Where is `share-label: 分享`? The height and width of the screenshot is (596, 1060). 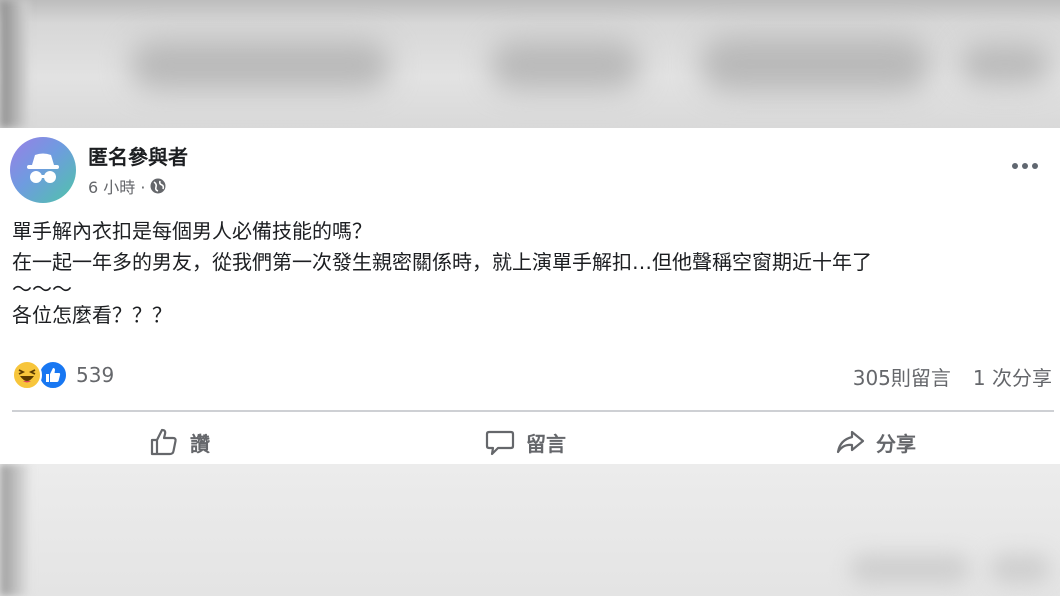
share-label: 分享 is located at coordinates (896, 443).